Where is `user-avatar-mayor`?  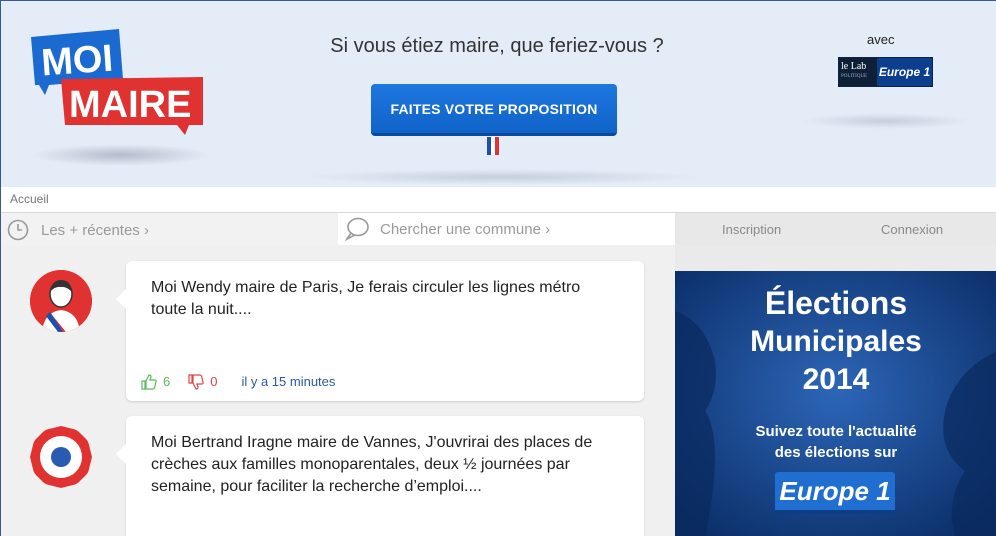 user-avatar-mayor is located at coordinates (61, 301).